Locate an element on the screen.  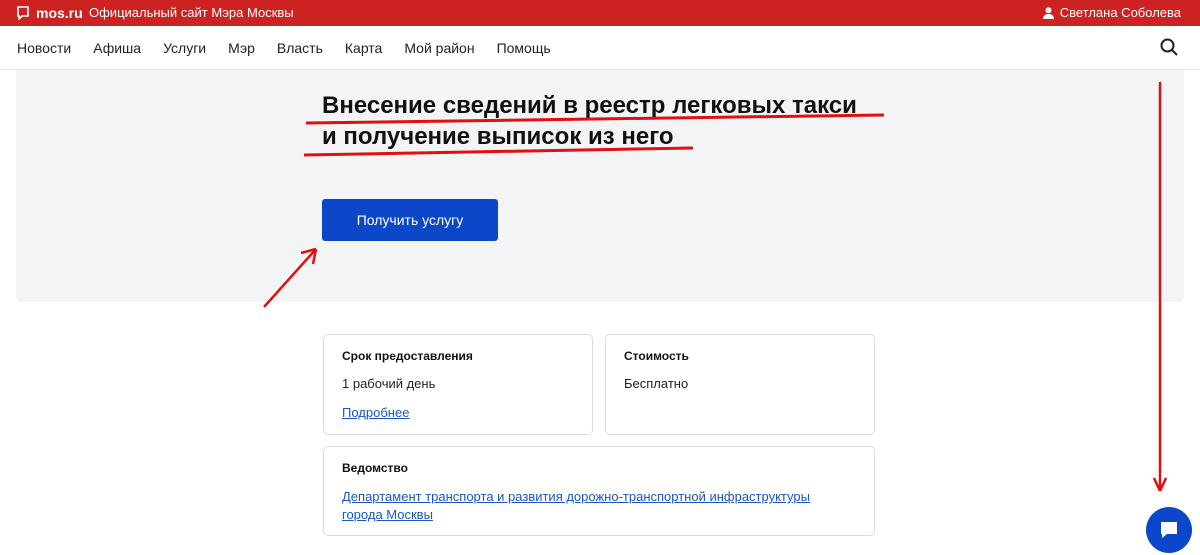
nav-item-help: Помощь is located at coordinates (524, 48).